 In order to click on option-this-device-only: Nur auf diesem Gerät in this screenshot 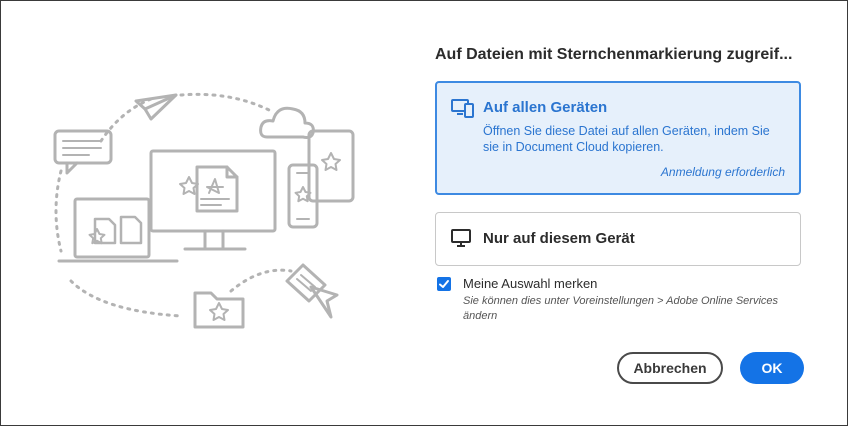, I will do `click(618, 239)`.